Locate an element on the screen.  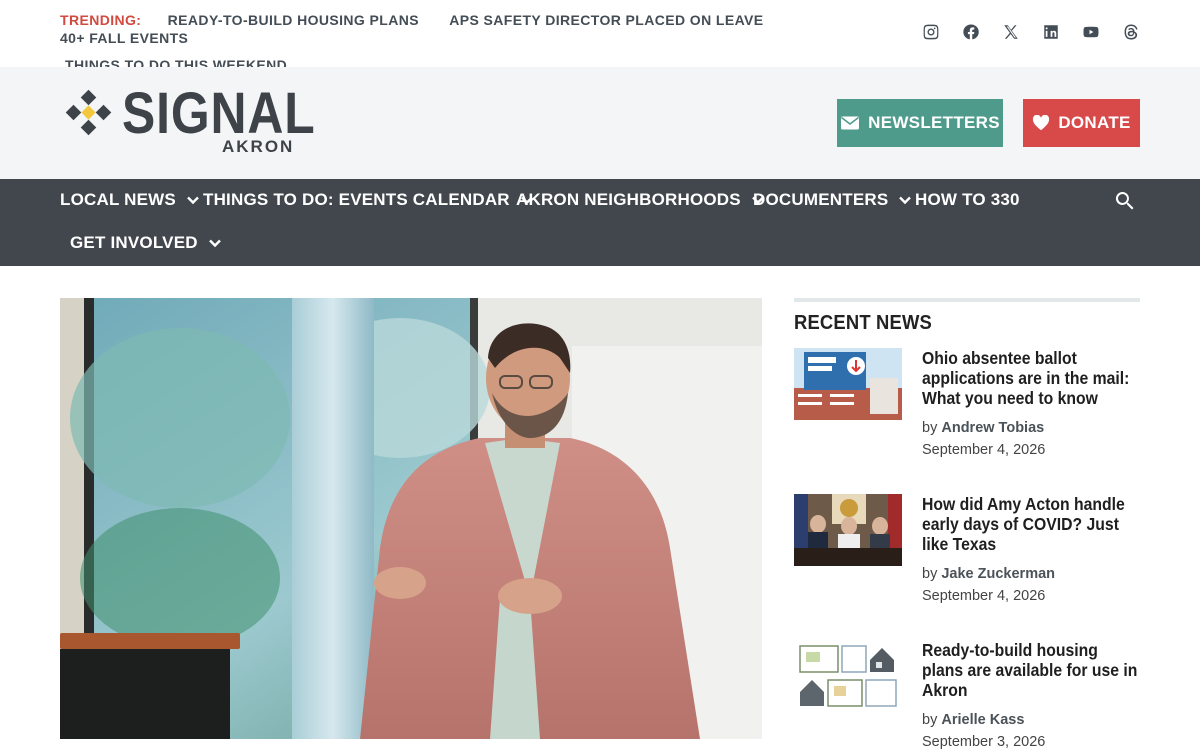
donate-label: DONATE is located at coordinates (1094, 122).